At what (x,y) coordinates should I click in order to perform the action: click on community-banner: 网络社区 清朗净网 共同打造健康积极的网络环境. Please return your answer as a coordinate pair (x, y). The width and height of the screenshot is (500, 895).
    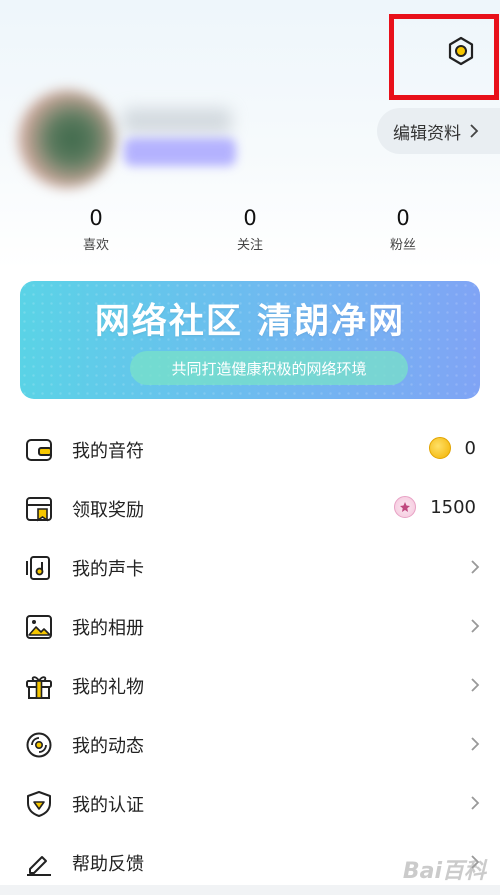
    Looking at the image, I should click on (250, 340).